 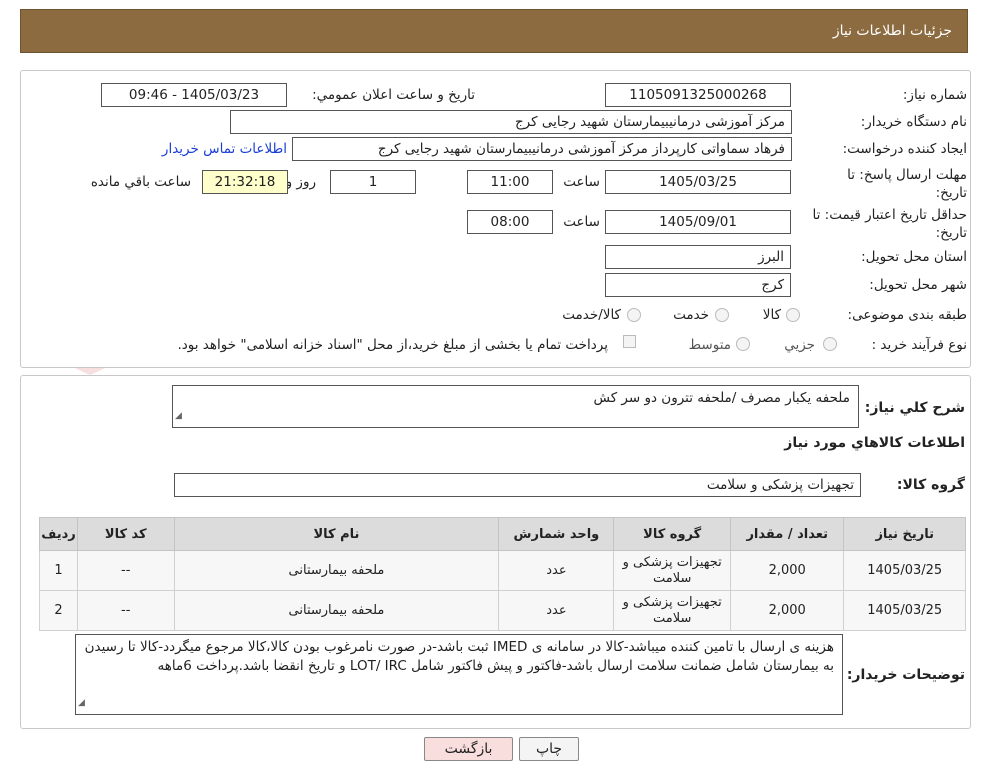 I want to click on goods-group-label: گروه کالا:, so click(x=930, y=485).